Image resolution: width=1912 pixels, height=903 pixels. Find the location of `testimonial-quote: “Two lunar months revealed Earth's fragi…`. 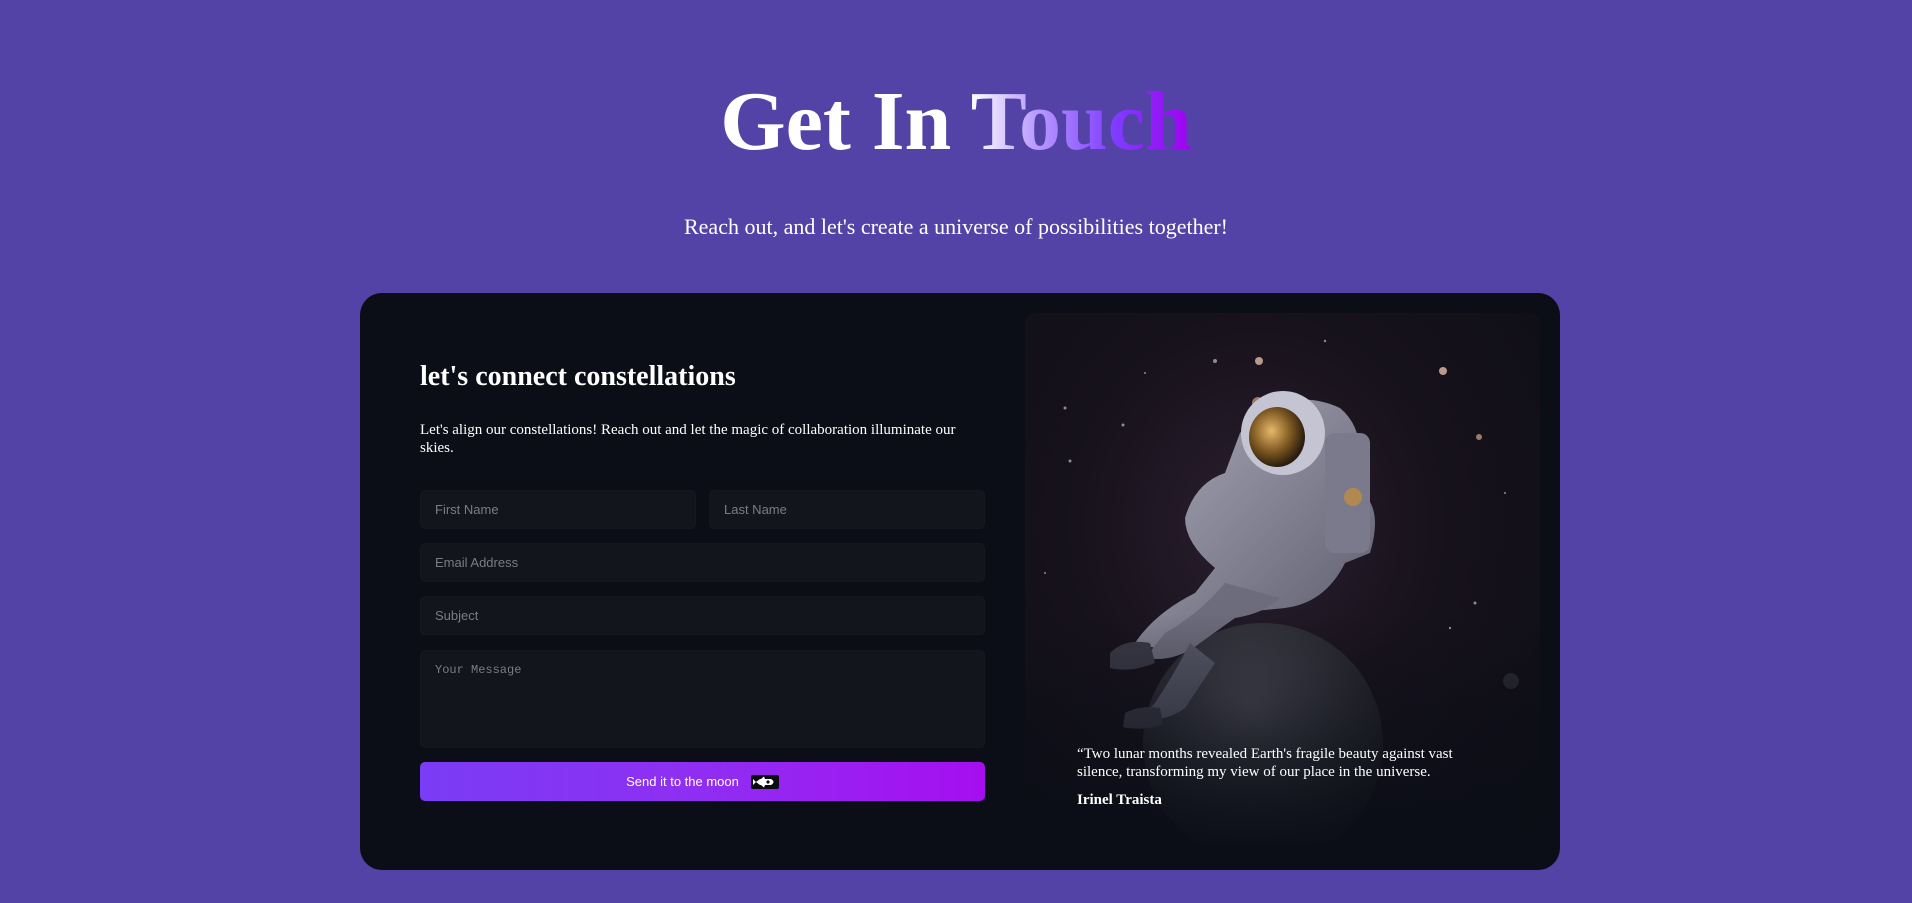

testimonial-quote: “Two lunar months revealed Earth's fragi… is located at coordinates (1265, 763).